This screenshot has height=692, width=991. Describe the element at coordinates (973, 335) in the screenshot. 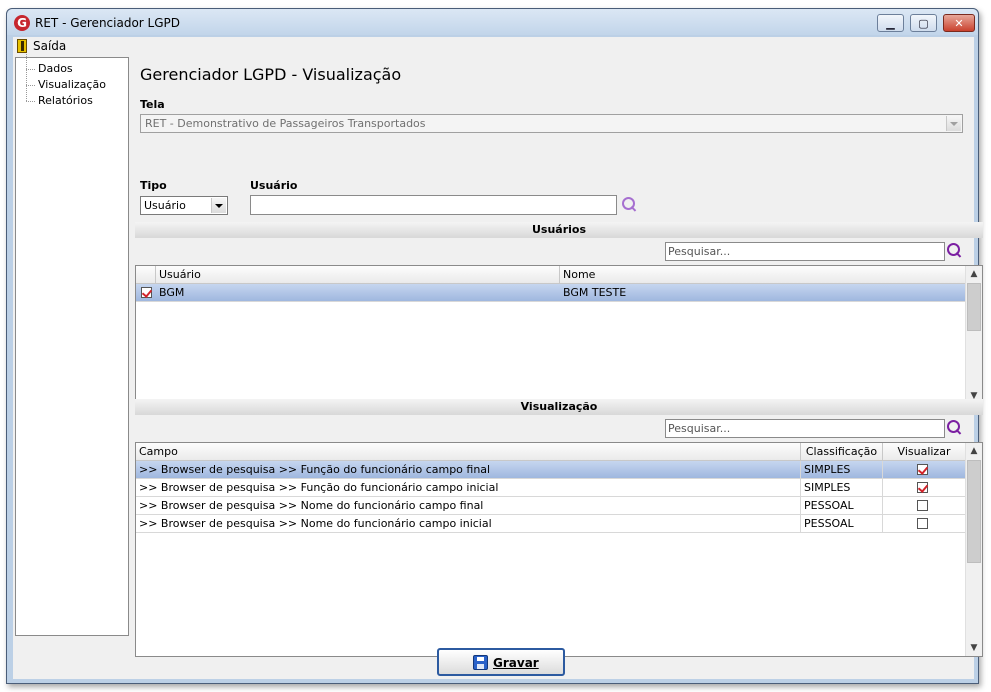

I see `usuarios-scrollbar: ▲ ▼` at that location.